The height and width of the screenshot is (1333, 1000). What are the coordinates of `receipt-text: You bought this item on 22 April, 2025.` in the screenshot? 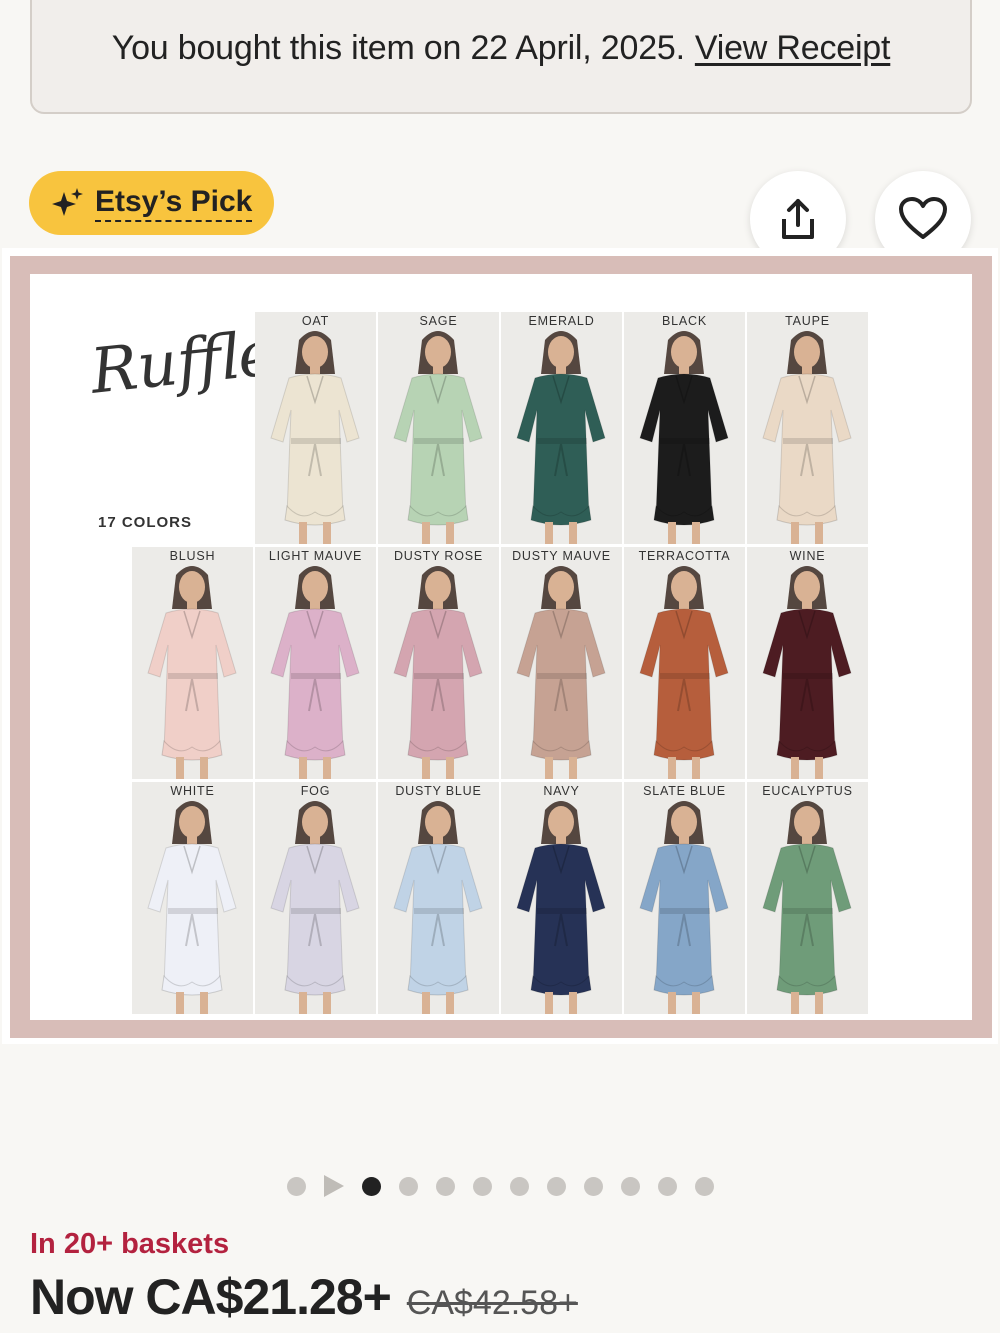 It's located at (398, 48).